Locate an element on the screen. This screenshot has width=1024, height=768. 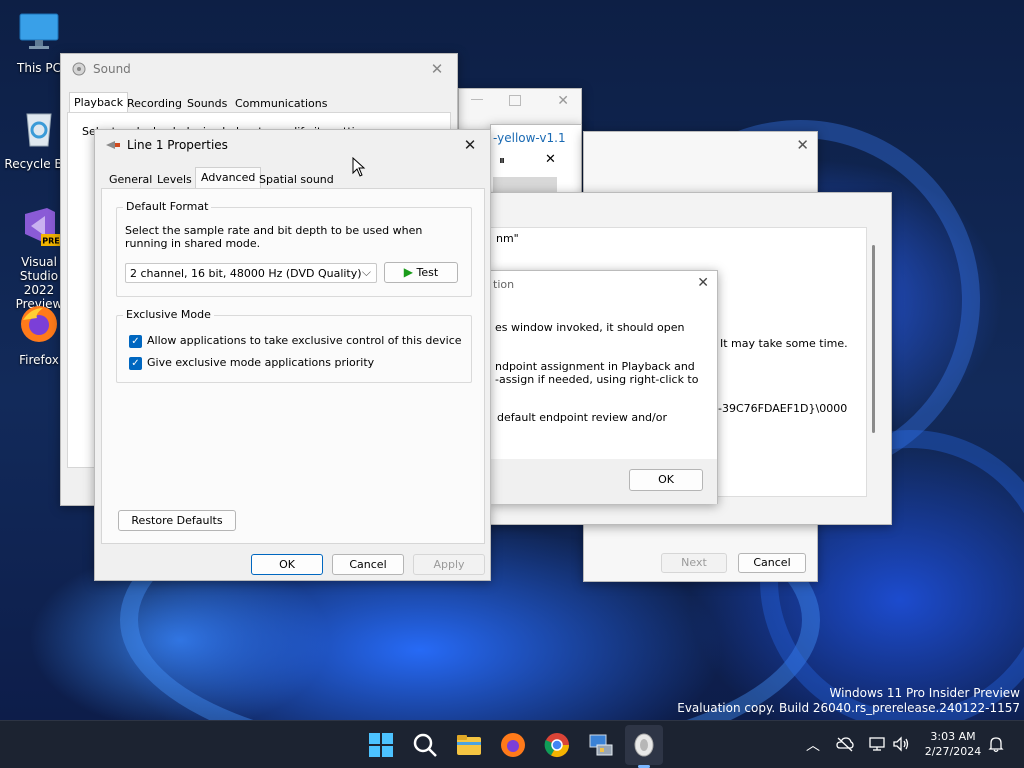
network-icon is located at coordinates (877, 744).